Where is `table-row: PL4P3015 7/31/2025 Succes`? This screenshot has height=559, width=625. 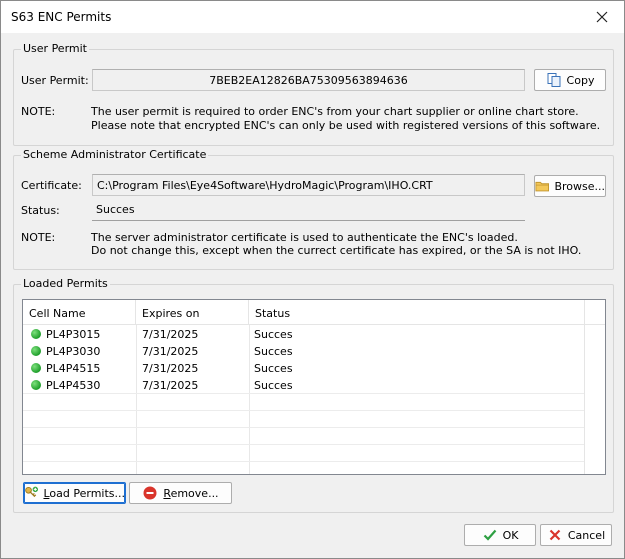
table-row: PL4P3015 7/31/2025 Succes is located at coordinates (304, 334).